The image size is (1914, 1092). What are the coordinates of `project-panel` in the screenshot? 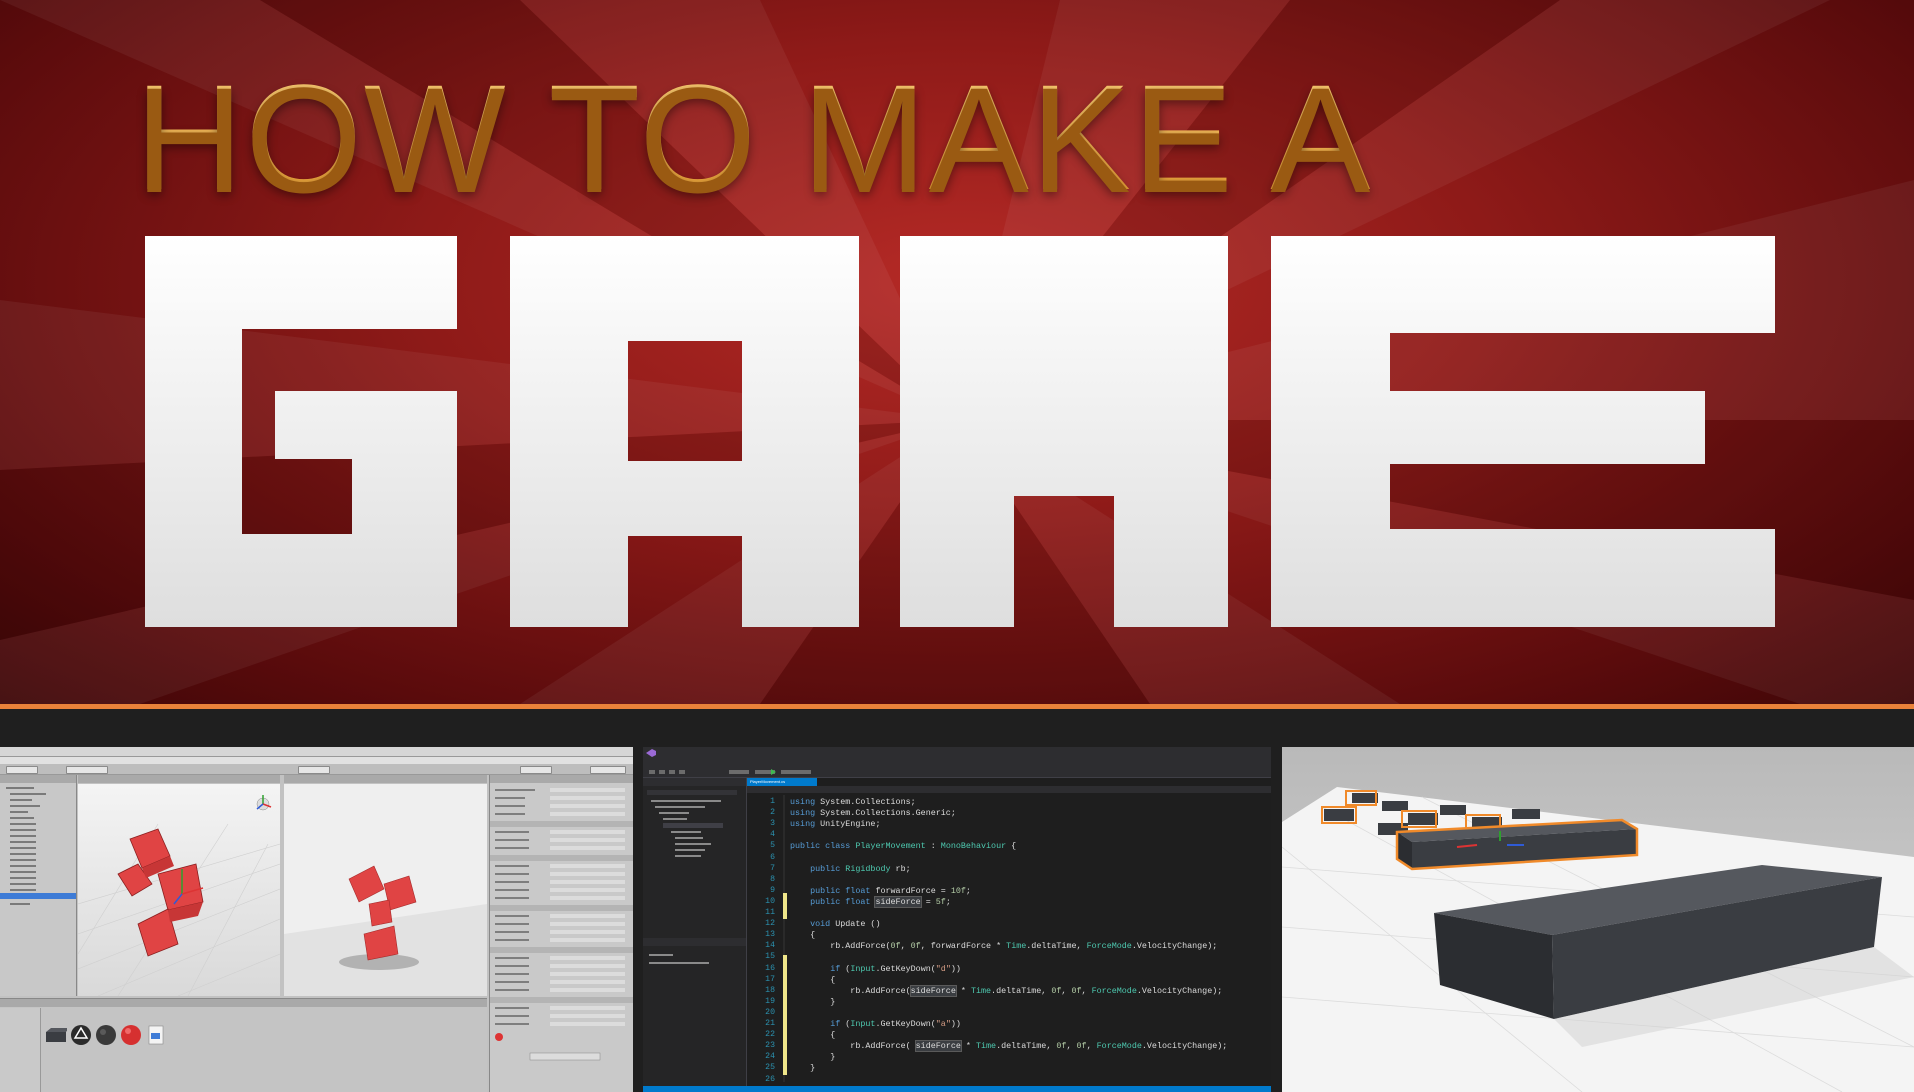 It's located at (243, 1045).